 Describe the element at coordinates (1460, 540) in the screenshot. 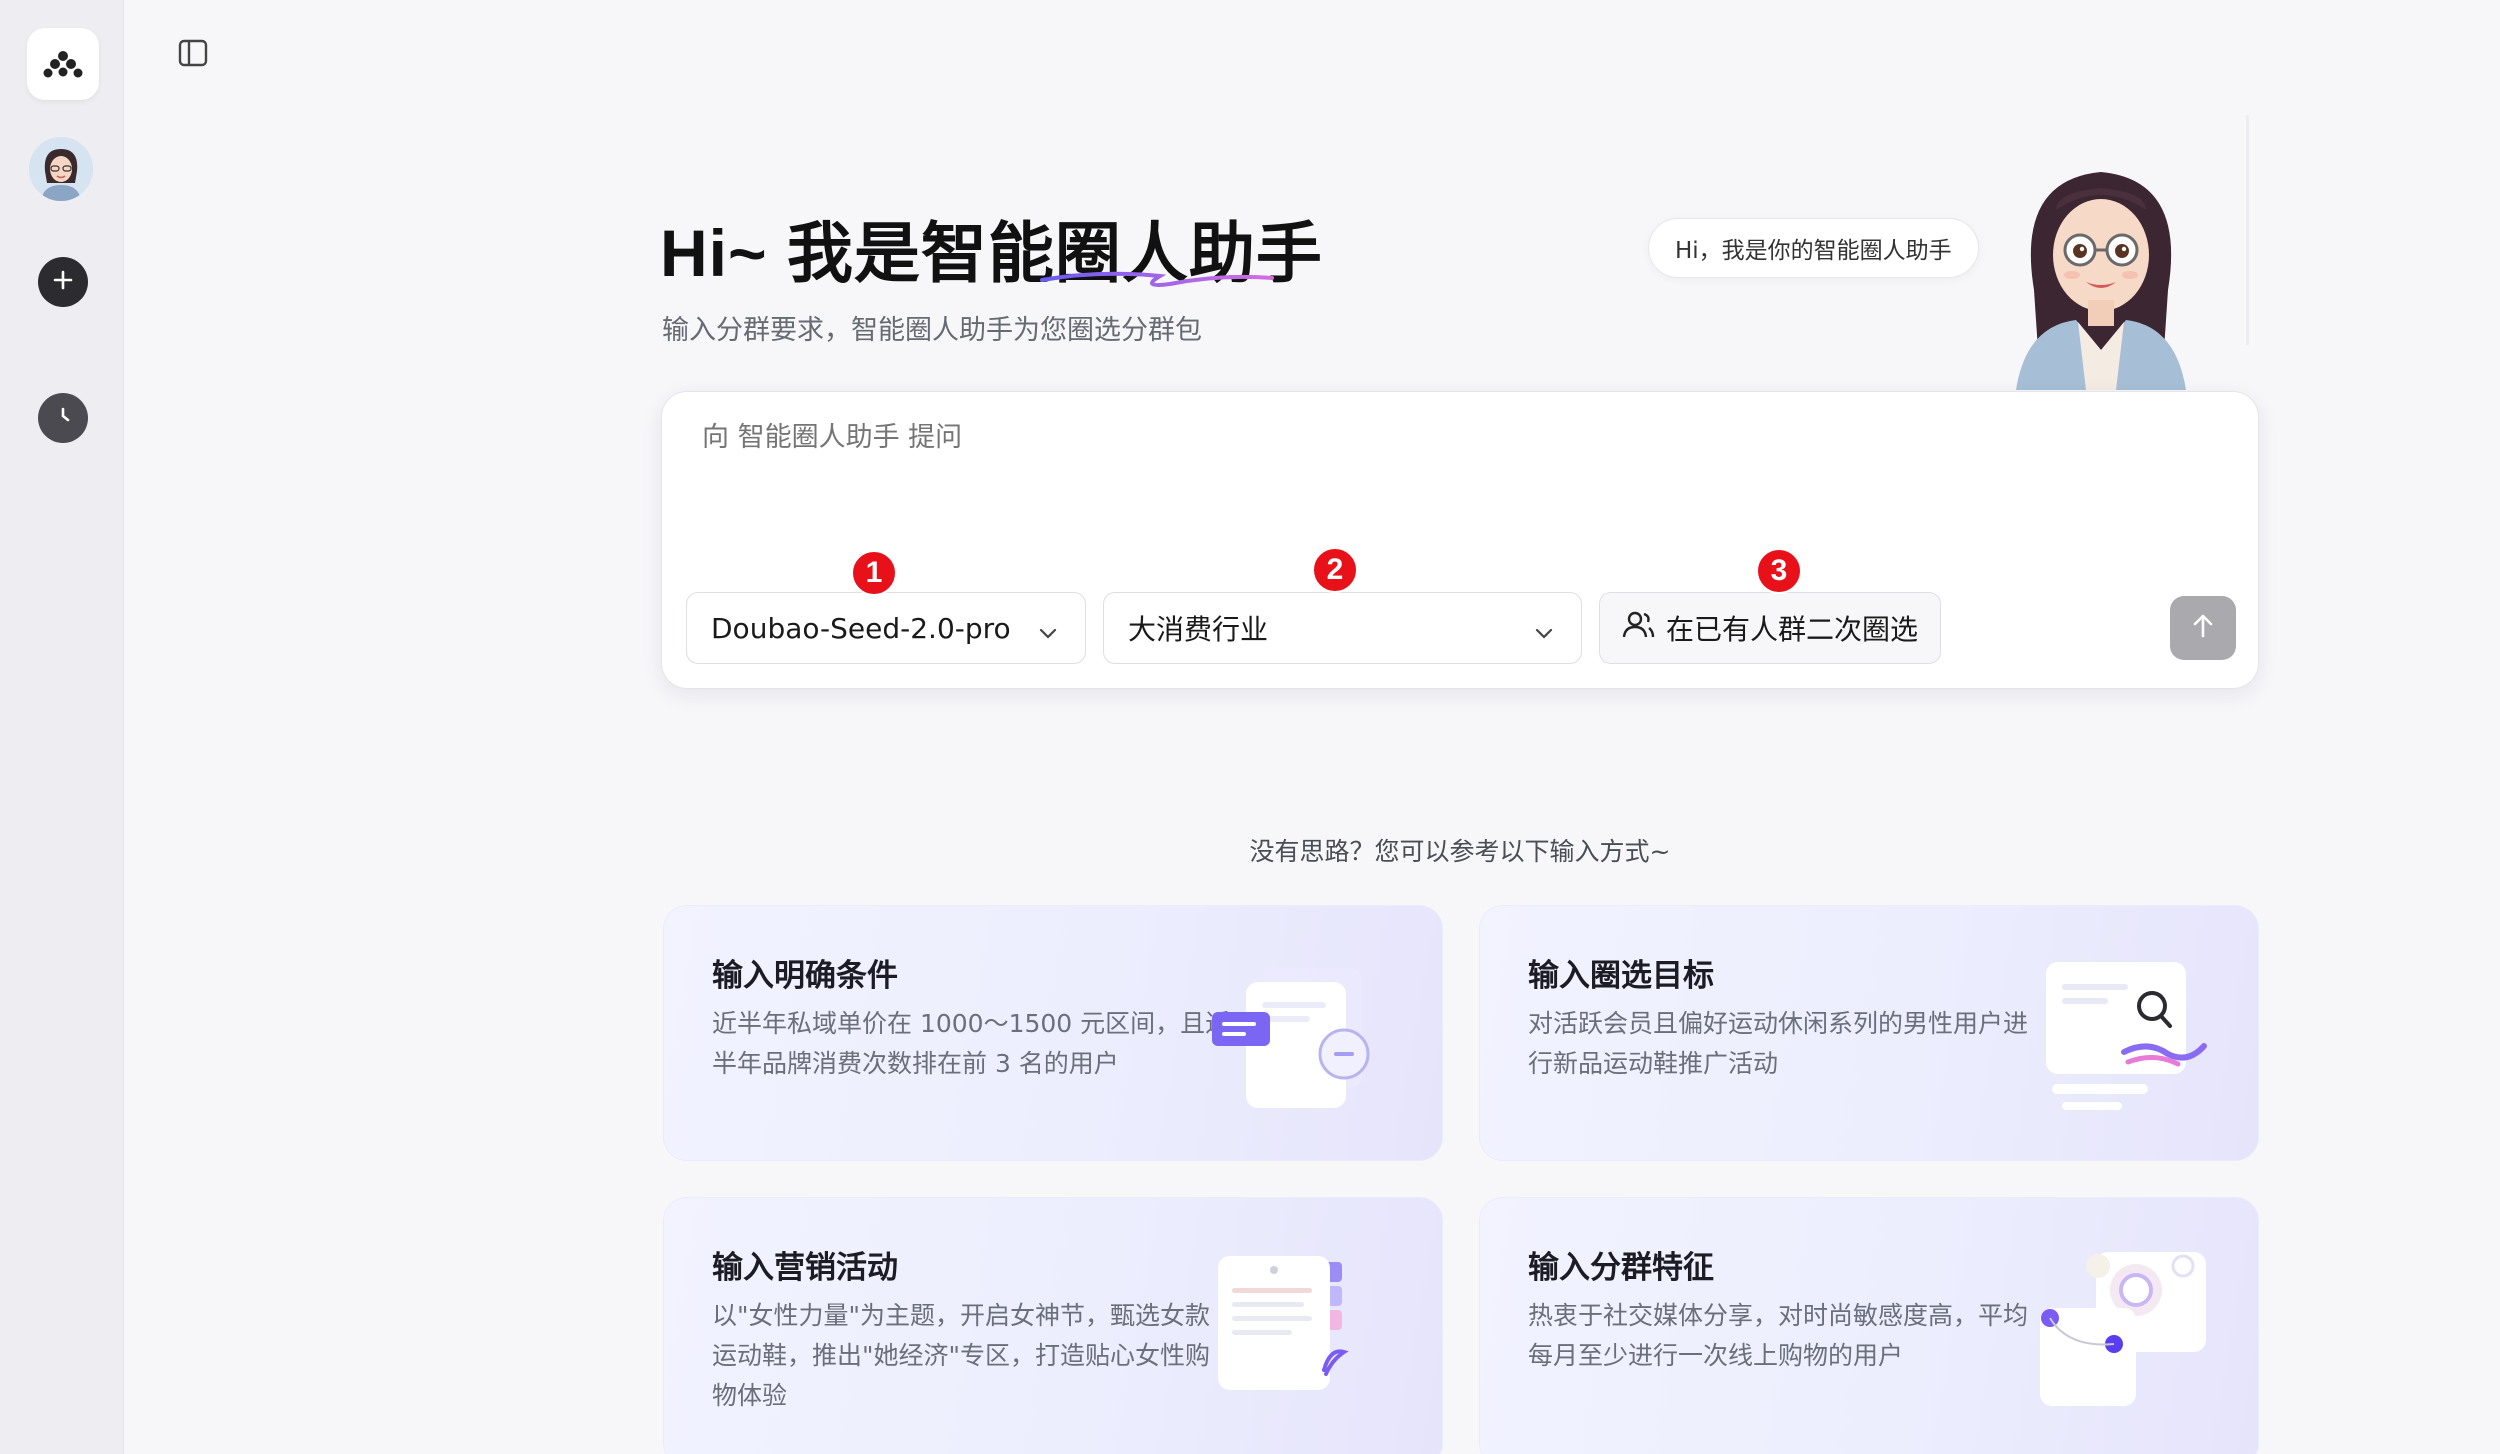

I see `prompt-card: Doubao-Seed-2.0-pro 大消费行业 在已有人群二次圈选` at that location.